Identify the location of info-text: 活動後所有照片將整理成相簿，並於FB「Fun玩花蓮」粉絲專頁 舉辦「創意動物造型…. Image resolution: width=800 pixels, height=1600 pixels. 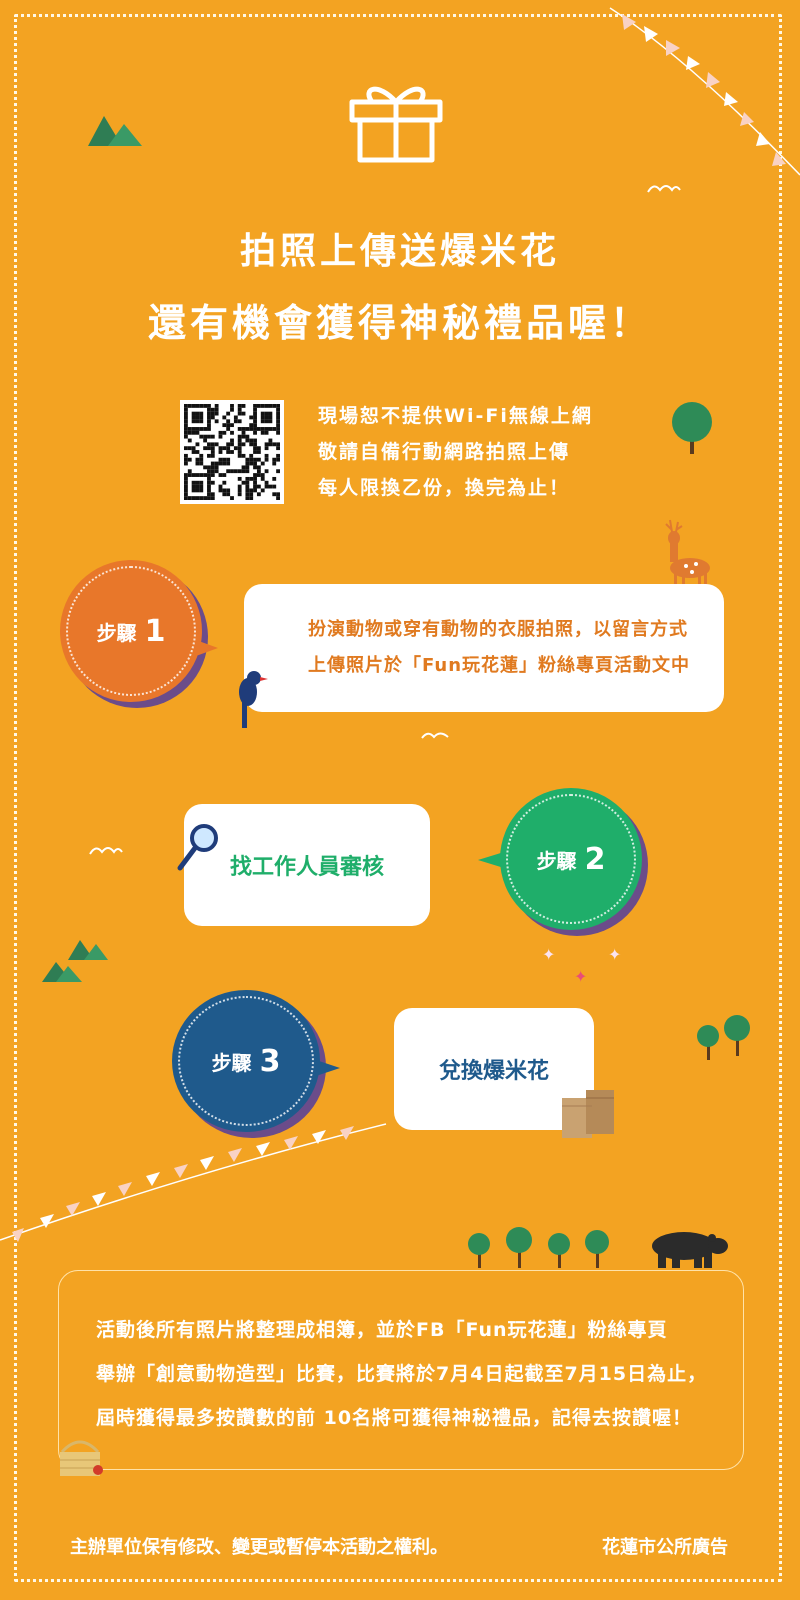
(401, 1374).